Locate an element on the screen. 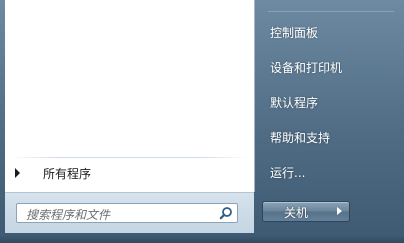 The width and height of the screenshot is (404, 243). shutdown-button: 关机 is located at coordinates (296, 211).